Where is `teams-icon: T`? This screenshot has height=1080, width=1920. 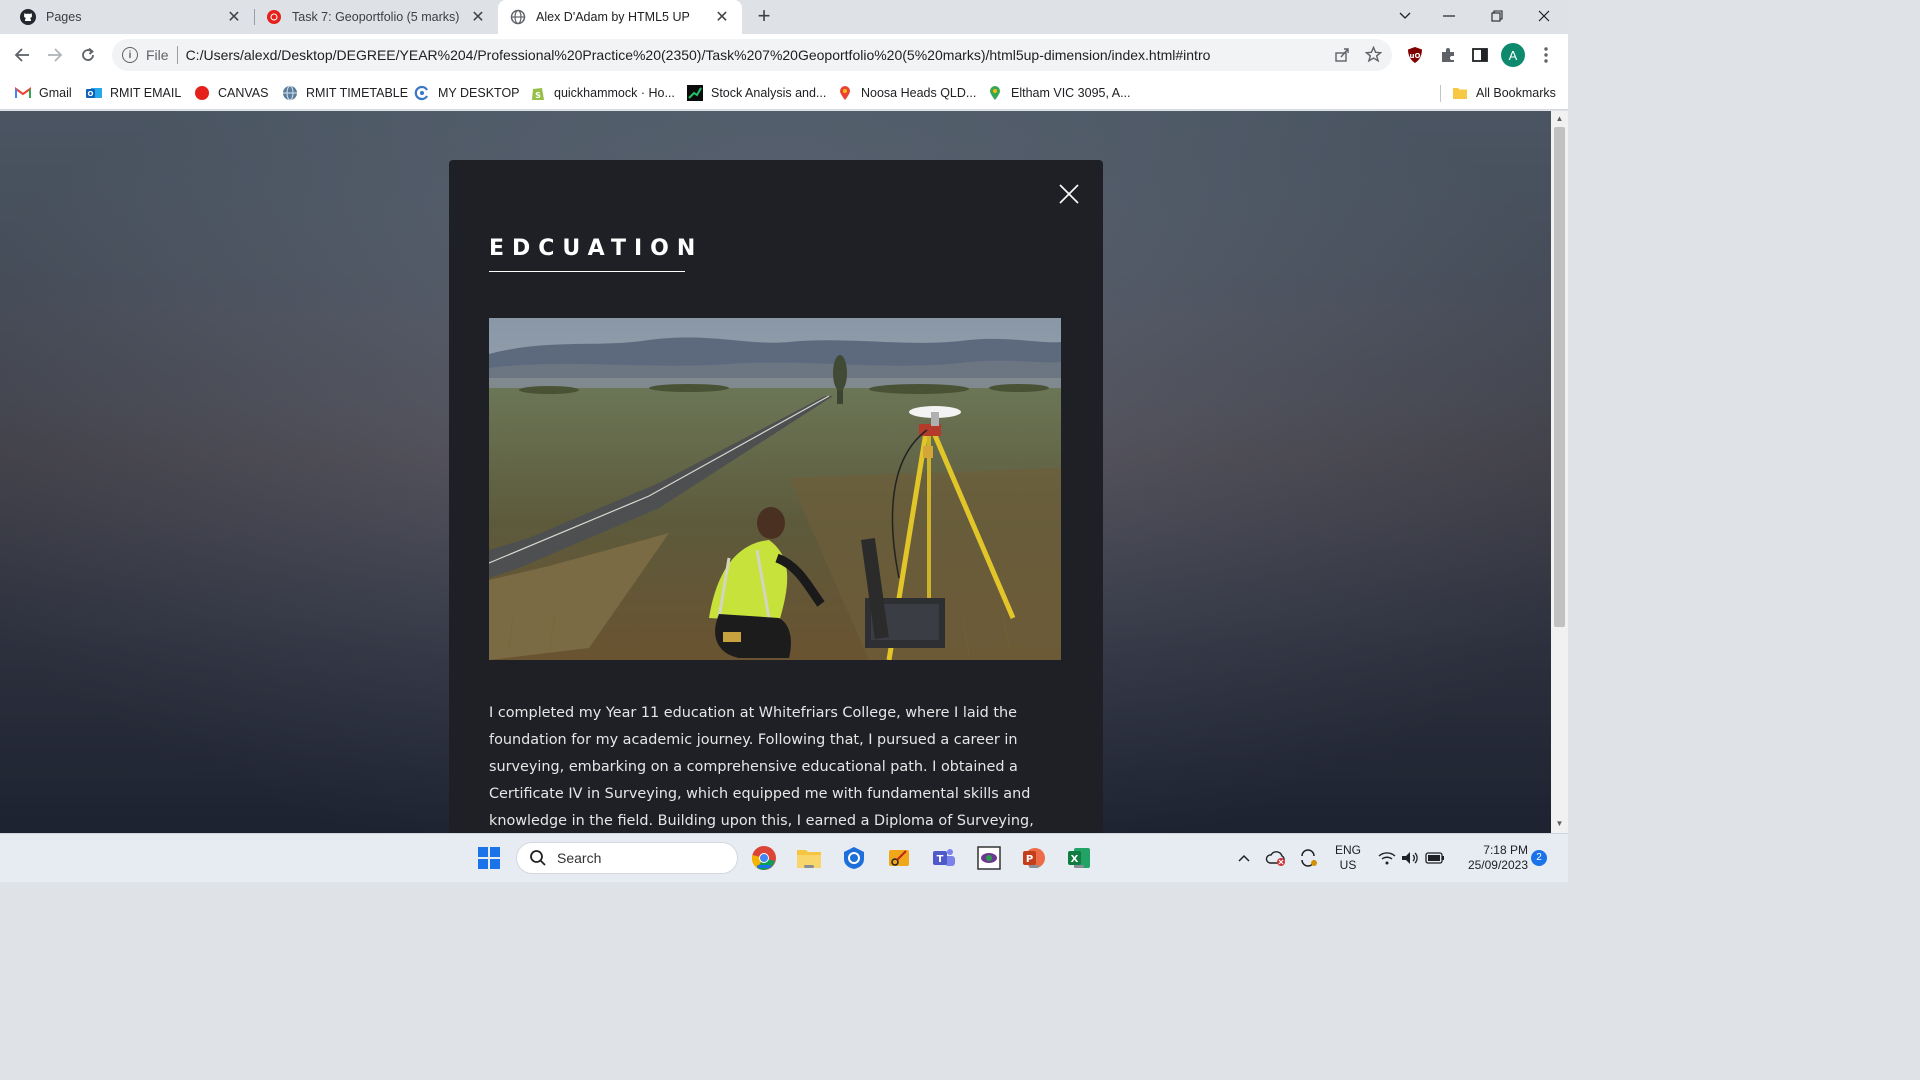
teams-icon: T is located at coordinates (944, 858).